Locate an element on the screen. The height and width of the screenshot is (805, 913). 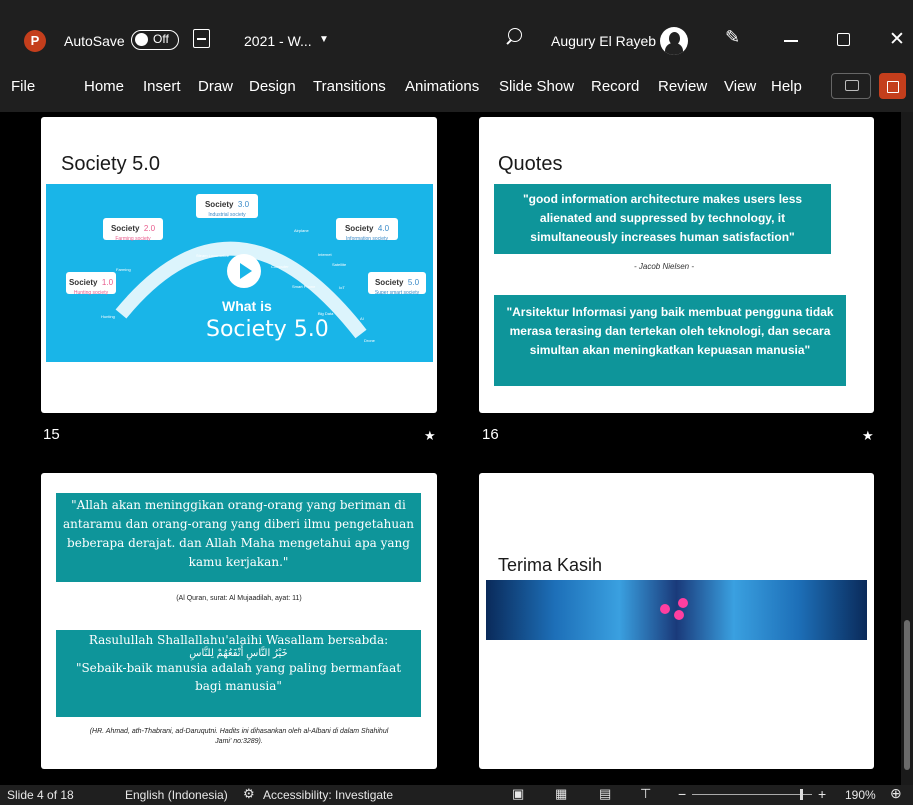
language-indicator: English (Indonesia) is located at coordinates (176, 795).